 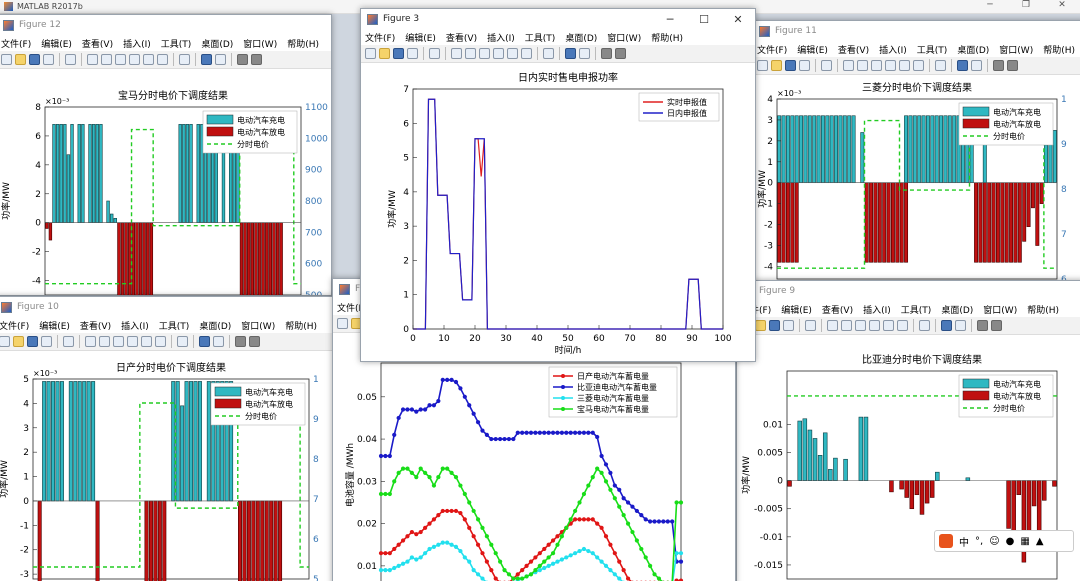 I want to click on figure-9-titlebar: Figure 9, so click(x=908, y=291).